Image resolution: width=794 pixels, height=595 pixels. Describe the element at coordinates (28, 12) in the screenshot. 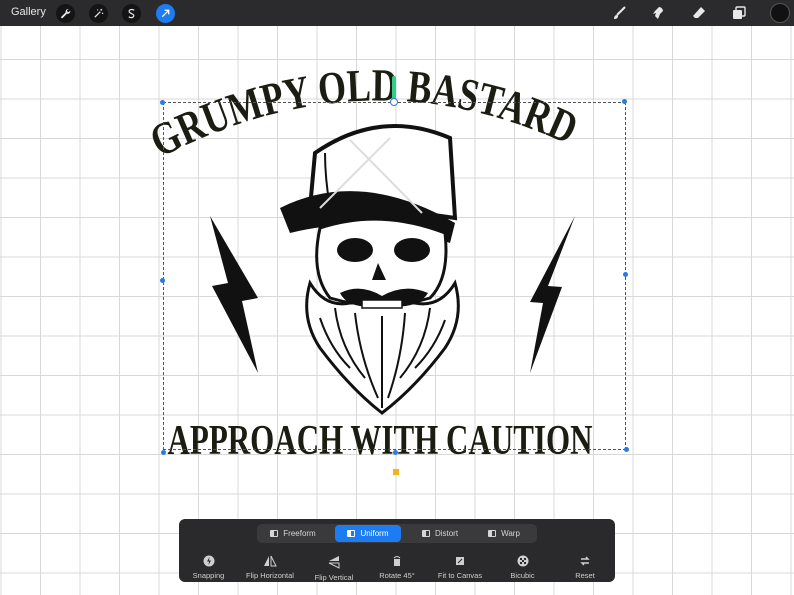

I see `gallery-button: Gallery` at that location.